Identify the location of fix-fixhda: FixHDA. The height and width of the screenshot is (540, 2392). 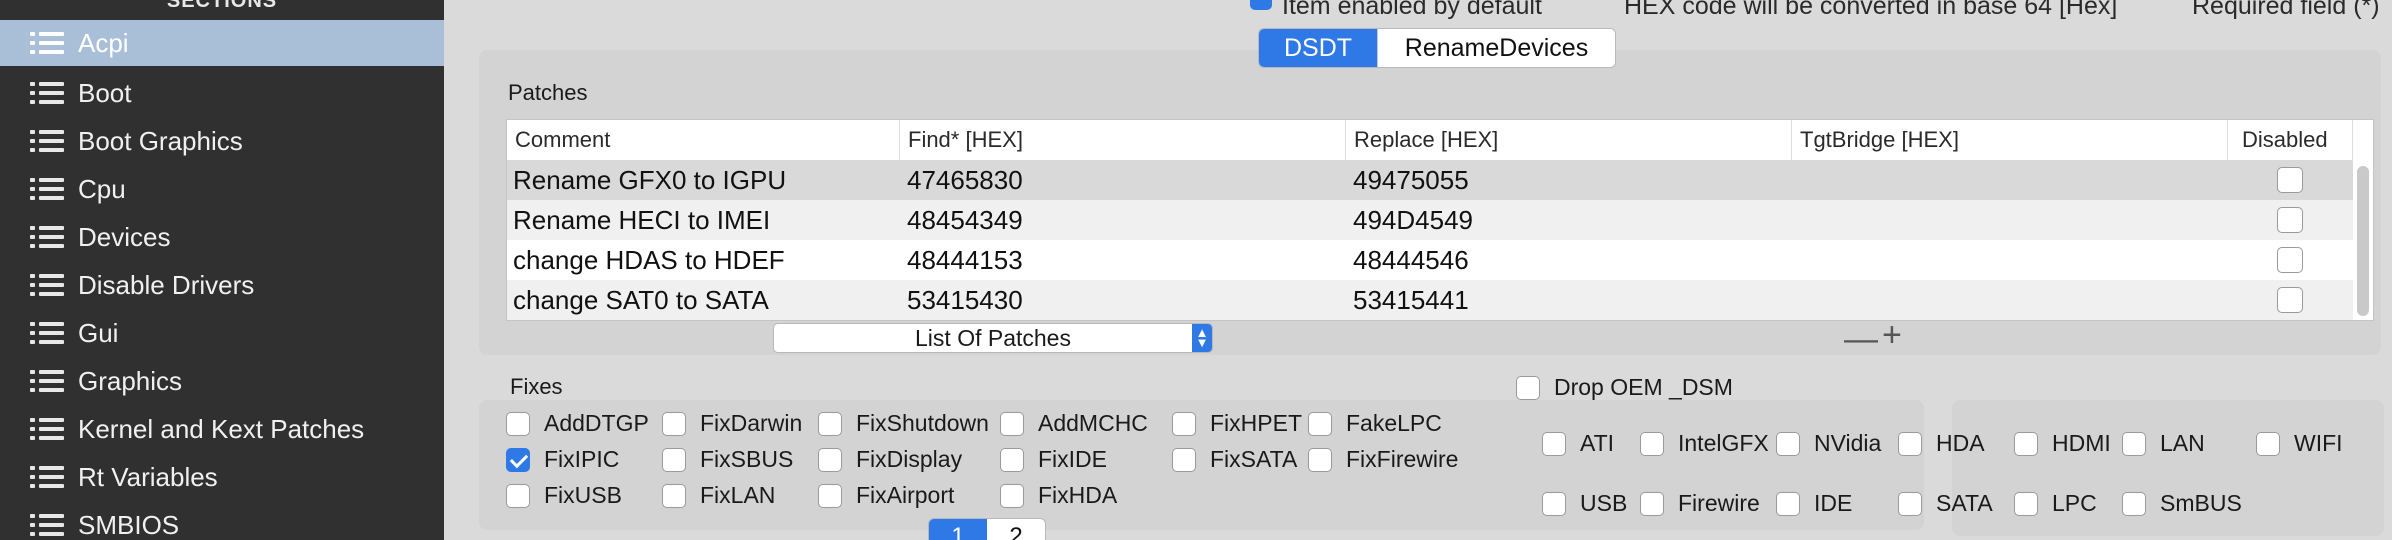
(1058, 495).